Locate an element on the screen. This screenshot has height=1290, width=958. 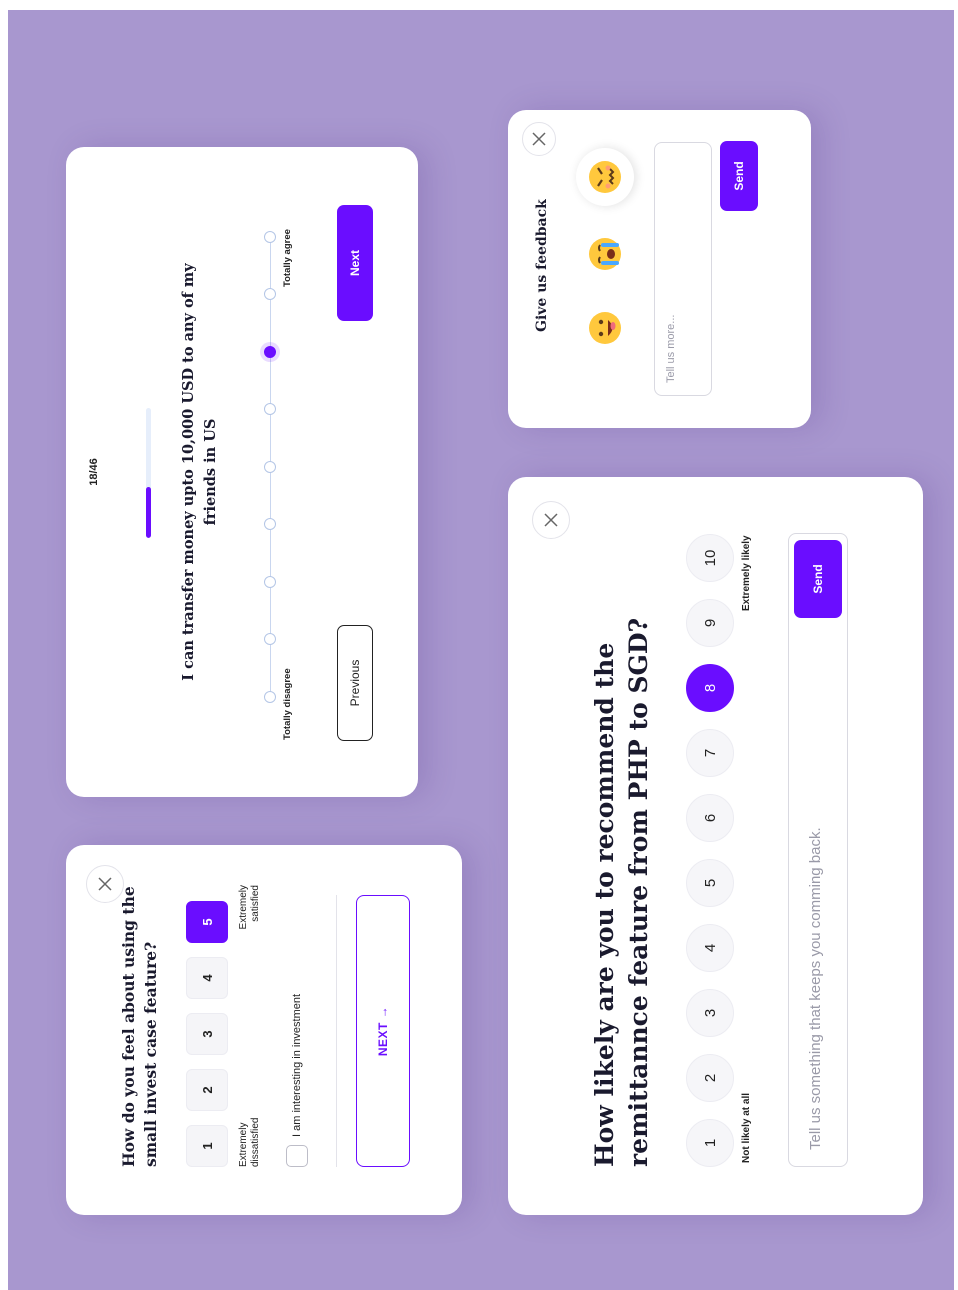
nps-option-9: 9 is located at coordinates (710, 623).